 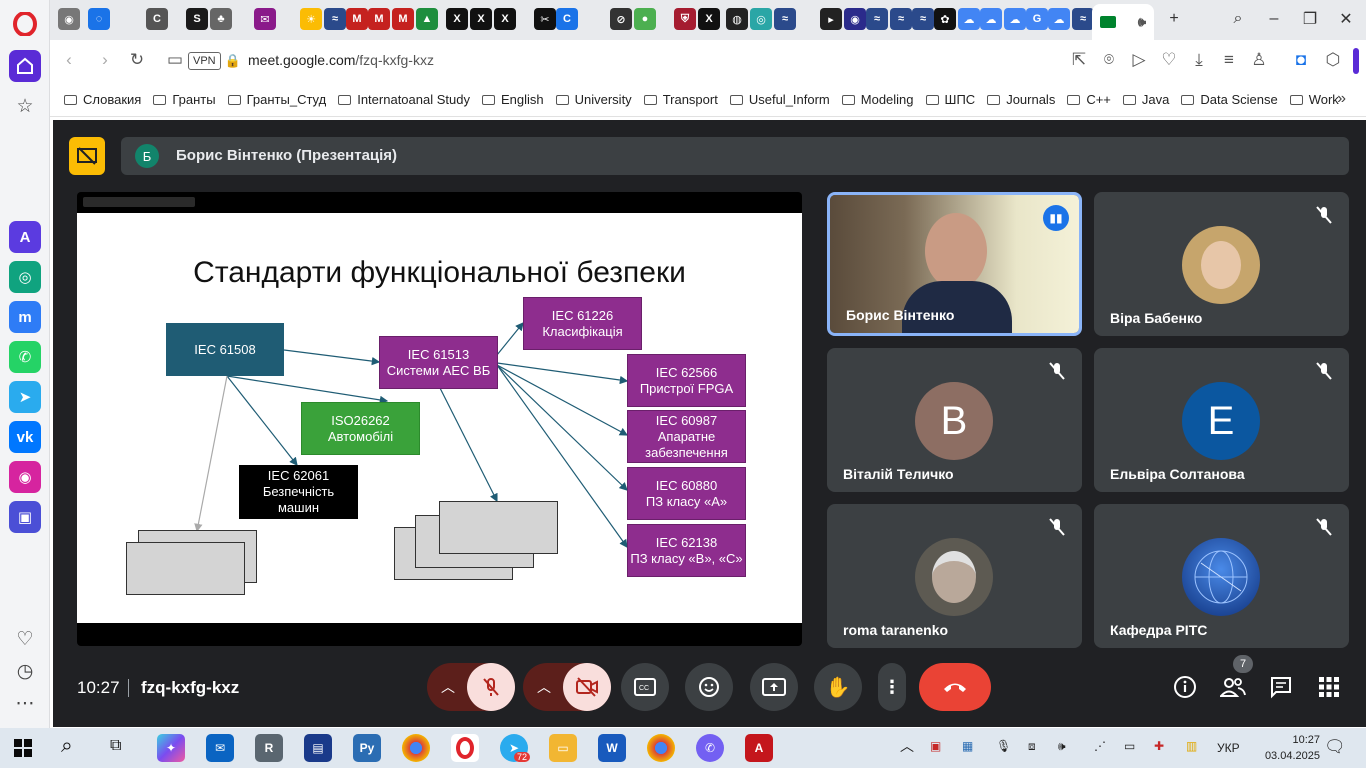 I want to click on tab-icon: ◎, so click(x=761, y=19).